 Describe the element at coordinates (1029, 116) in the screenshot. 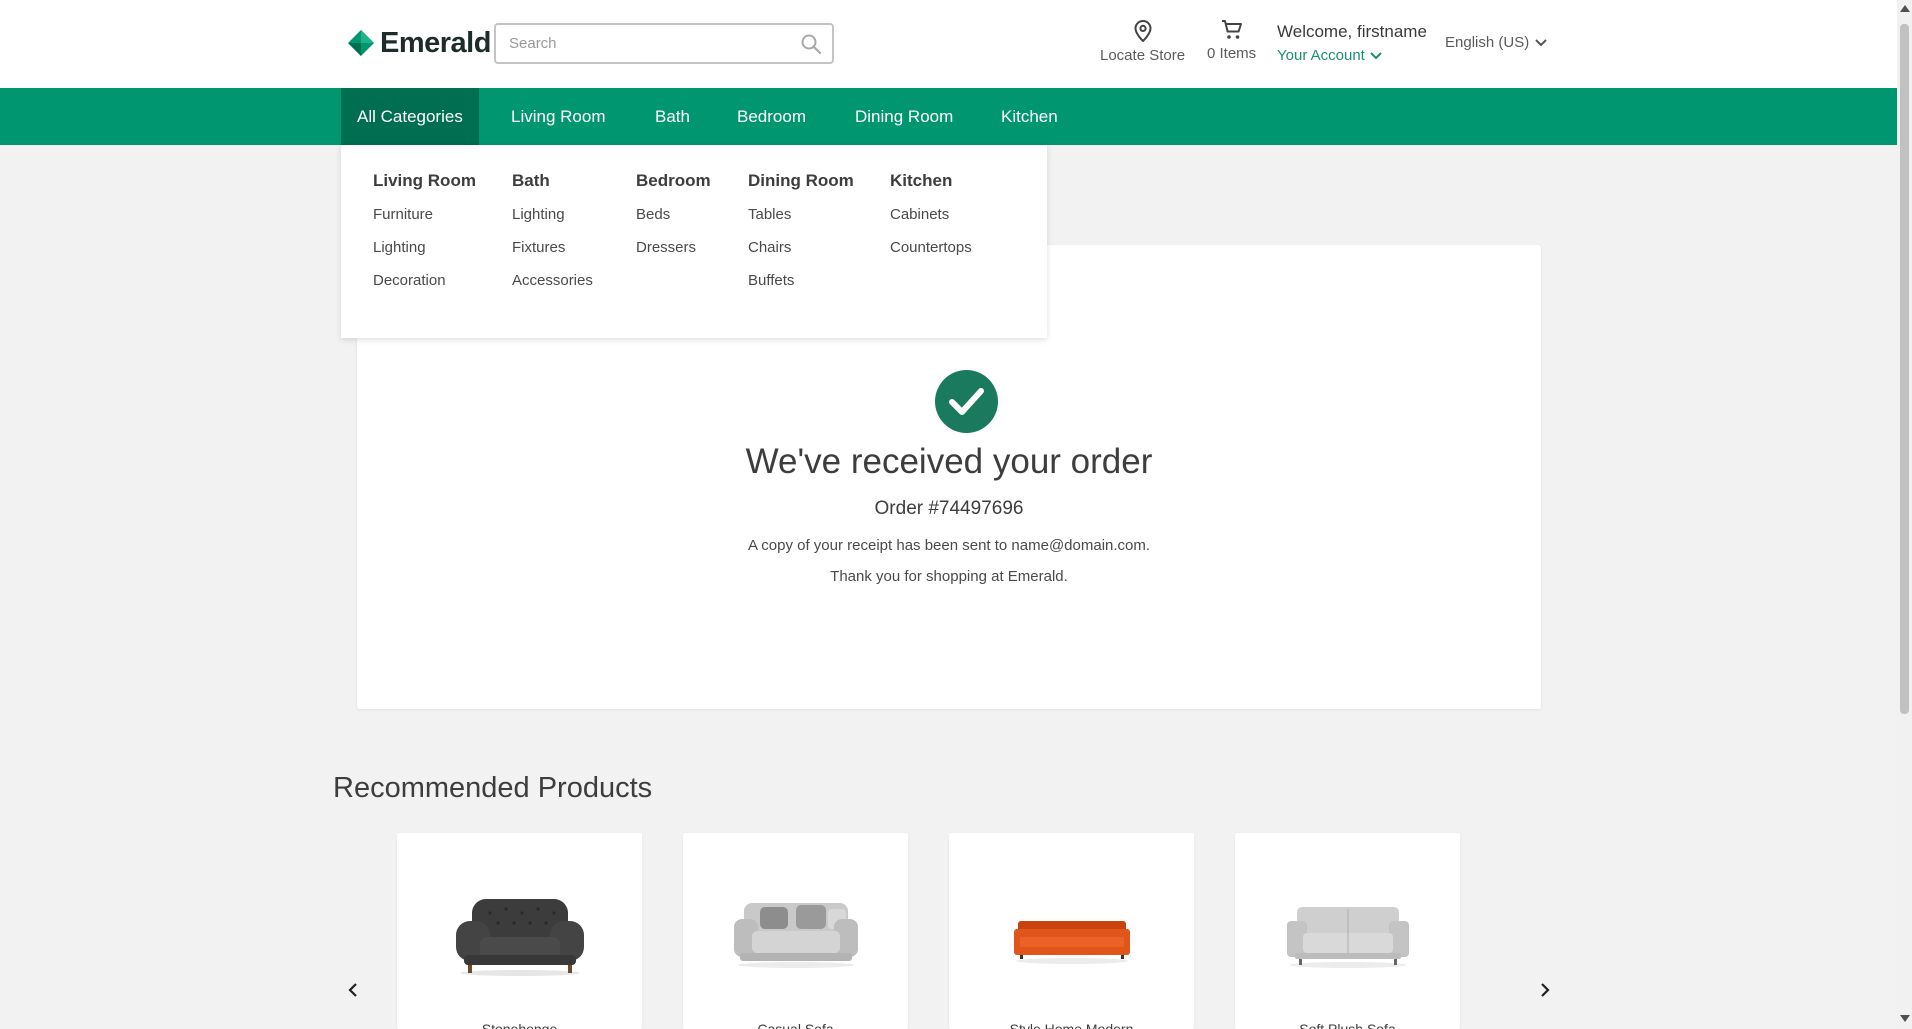

I see `nav-item-kitchen: Kitchen` at that location.